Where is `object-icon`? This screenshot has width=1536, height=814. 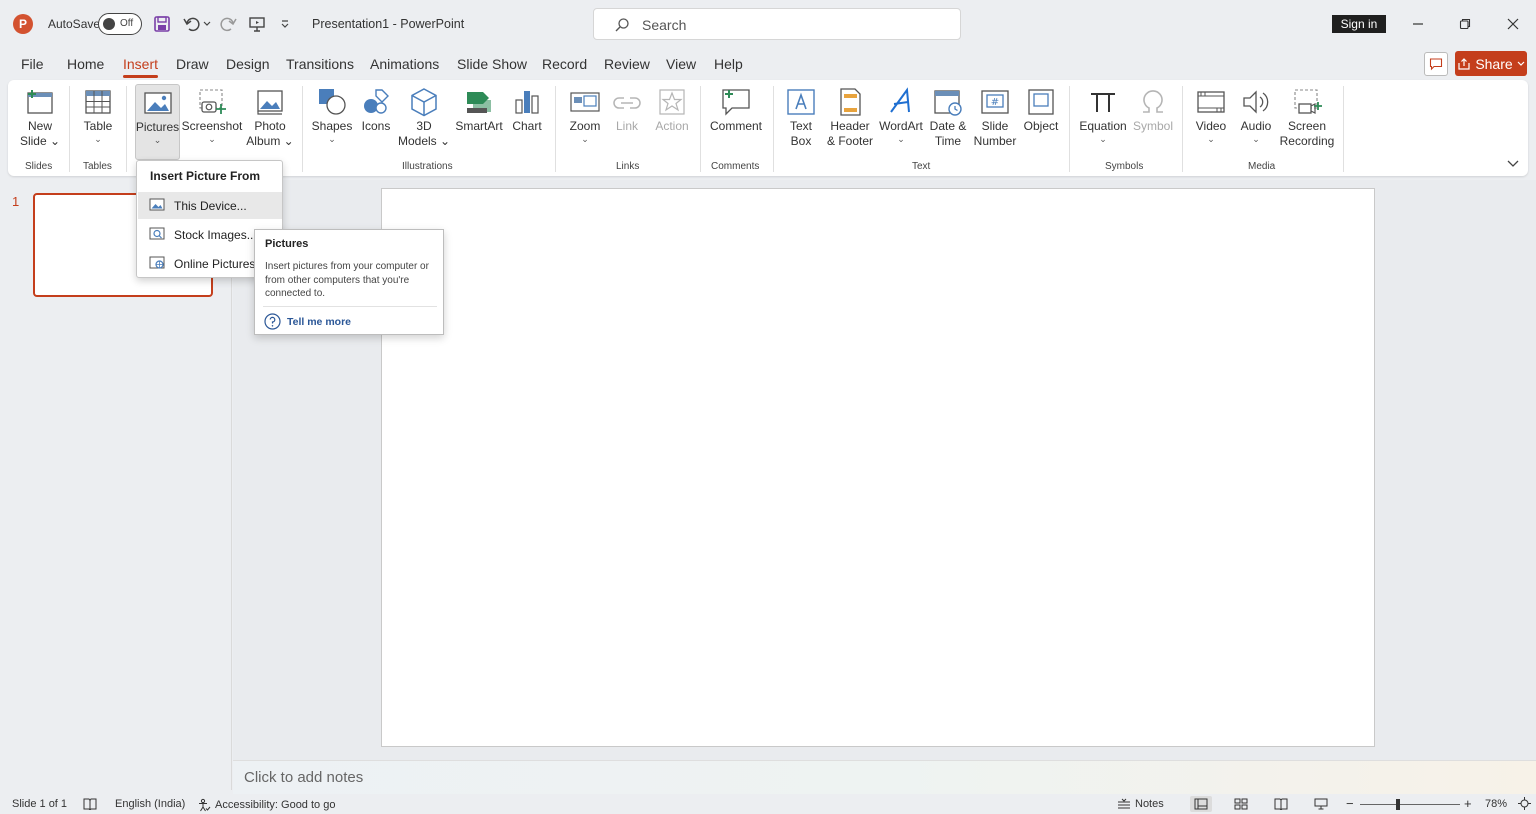 object-icon is located at coordinates (1041, 102).